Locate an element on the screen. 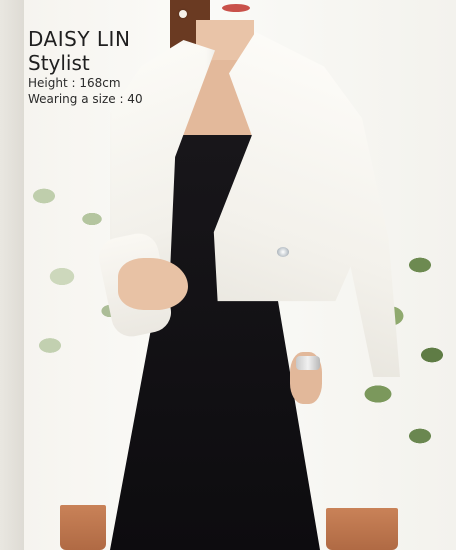 The height and width of the screenshot is (550, 456). jacket-button is located at coordinates (283, 252).